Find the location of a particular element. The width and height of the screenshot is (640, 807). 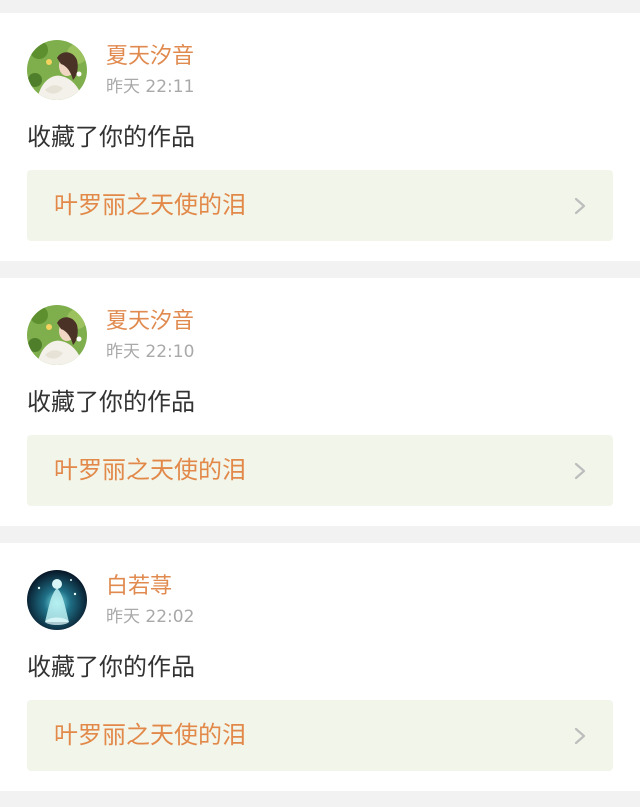

timestamp: 昨天 22:02 is located at coordinates (150, 617).